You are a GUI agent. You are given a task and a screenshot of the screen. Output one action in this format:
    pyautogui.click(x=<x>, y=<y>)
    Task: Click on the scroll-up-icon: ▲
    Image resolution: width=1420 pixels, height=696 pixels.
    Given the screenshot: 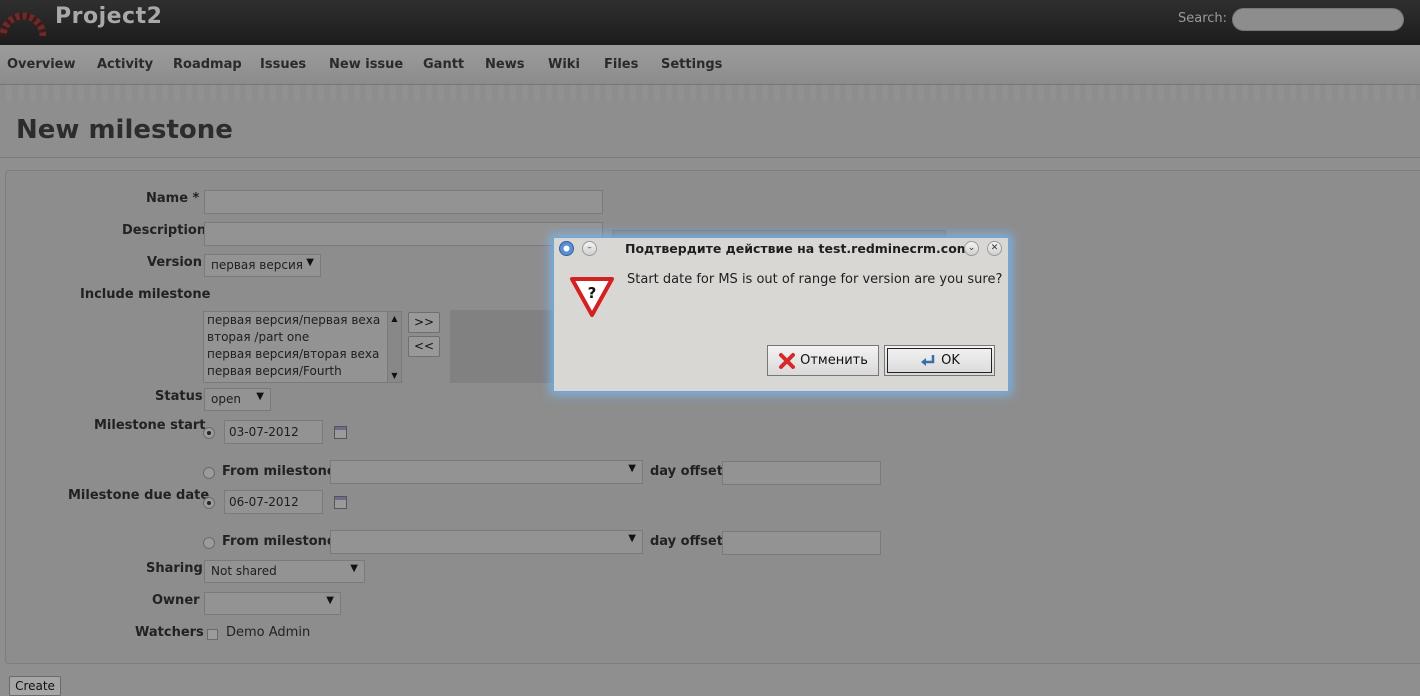 What is the action you would take?
    pyautogui.click(x=394, y=318)
    